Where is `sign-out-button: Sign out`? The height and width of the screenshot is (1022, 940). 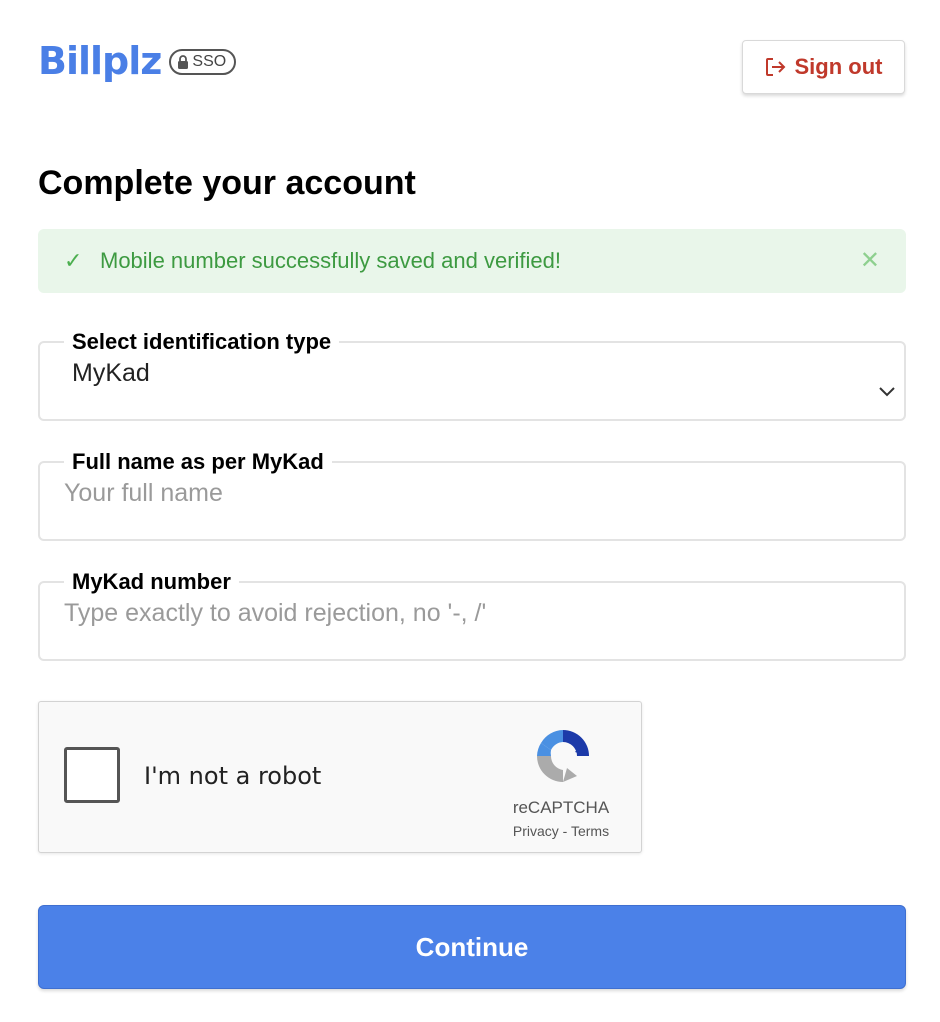 sign-out-button: Sign out is located at coordinates (823, 67).